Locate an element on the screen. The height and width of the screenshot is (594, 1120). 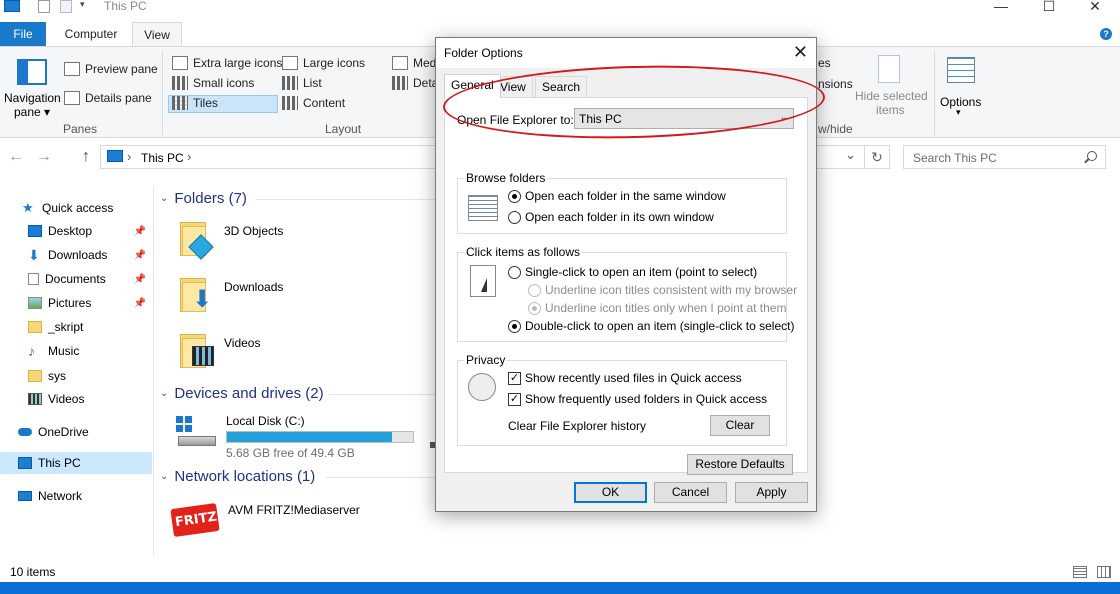
customize-toolbar-chevron-icon: ▾ is located at coordinates (82, 6).